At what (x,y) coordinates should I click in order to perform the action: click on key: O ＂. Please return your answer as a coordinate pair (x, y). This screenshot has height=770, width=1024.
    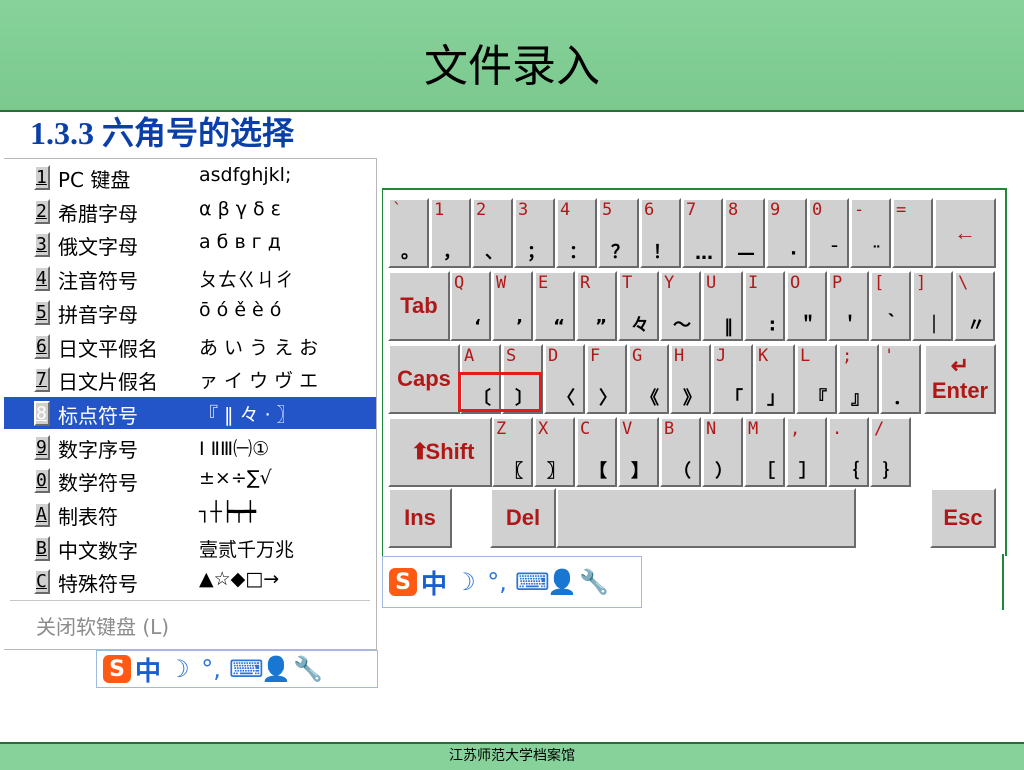
    Looking at the image, I should click on (806, 306).